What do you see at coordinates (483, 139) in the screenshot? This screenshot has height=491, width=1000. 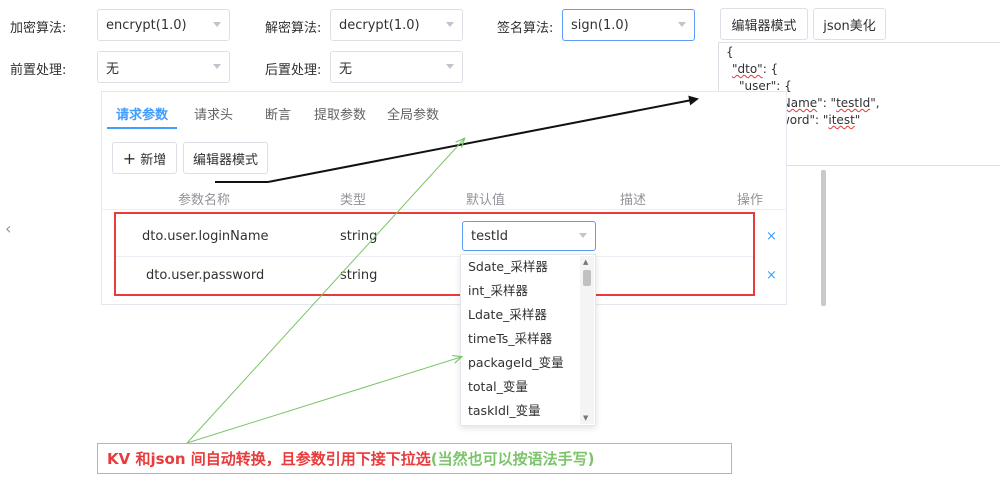 I see `black-arrow` at bounding box center [483, 139].